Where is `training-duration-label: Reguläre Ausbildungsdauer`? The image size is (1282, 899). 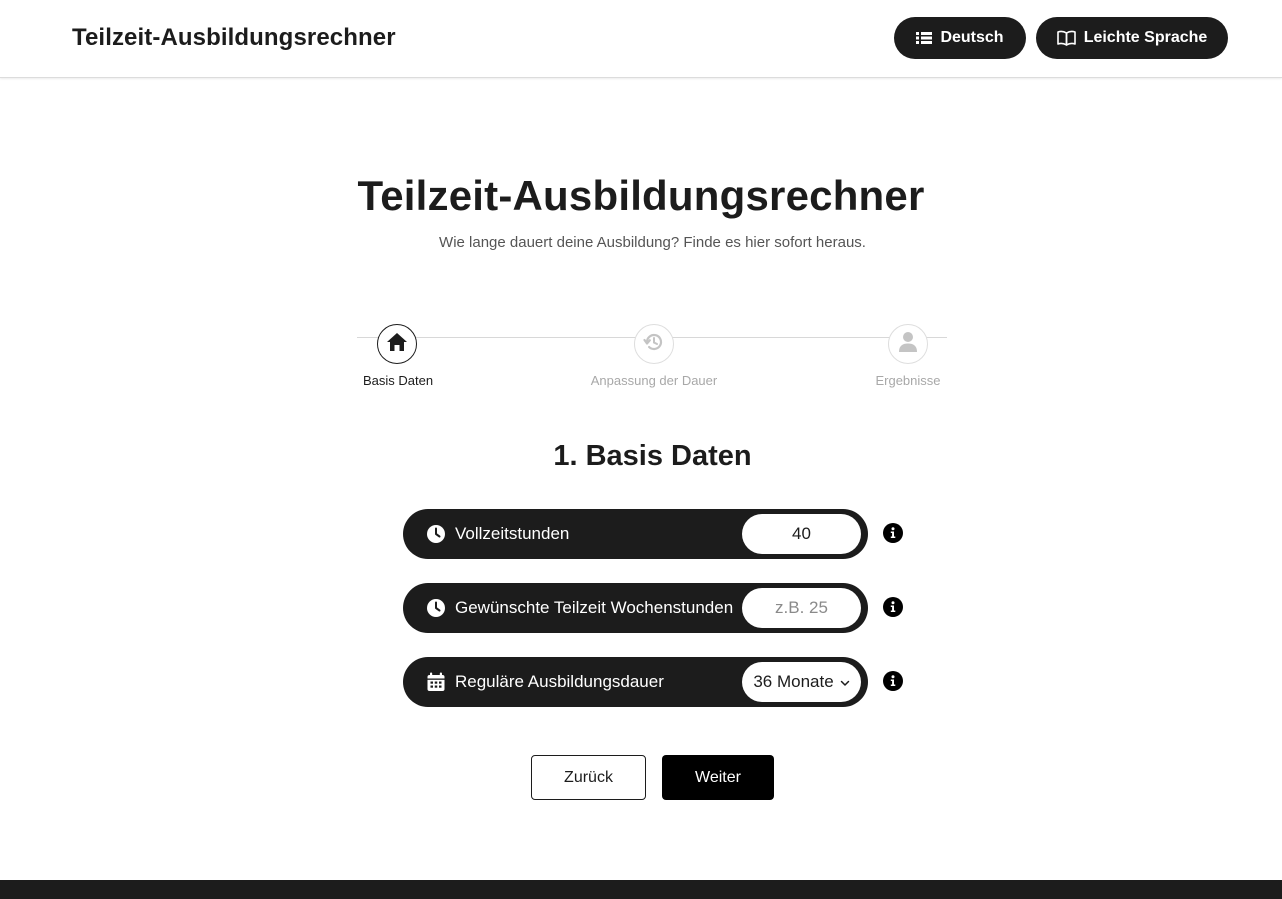 training-duration-label: Reguläre Ausbildungsdauer is located at coordinates (559, 681).